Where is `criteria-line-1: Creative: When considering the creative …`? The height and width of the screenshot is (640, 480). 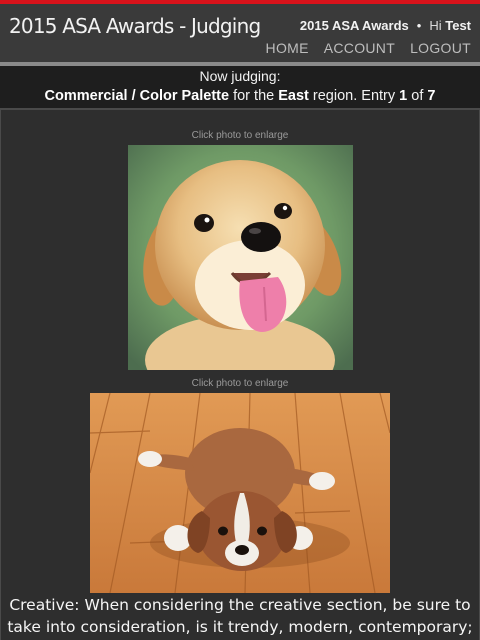 criteria-line-1: Creative: When considering the creative … is located at coordinates (240, 605).